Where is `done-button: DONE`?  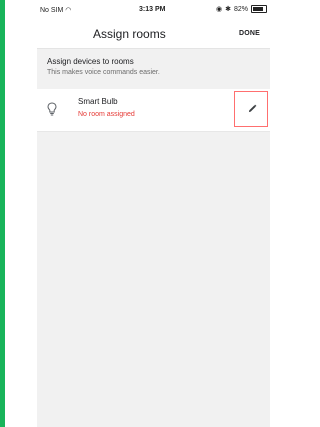 done-button: DONE is located at coordinates (249, 33).